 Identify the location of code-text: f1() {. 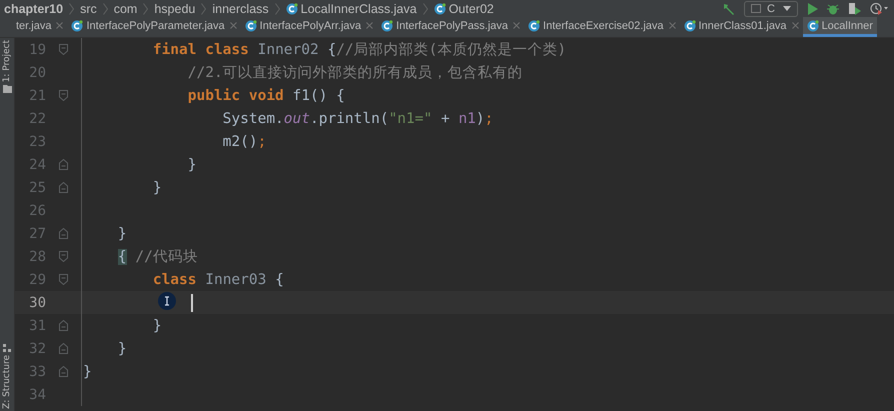
(318, 96).